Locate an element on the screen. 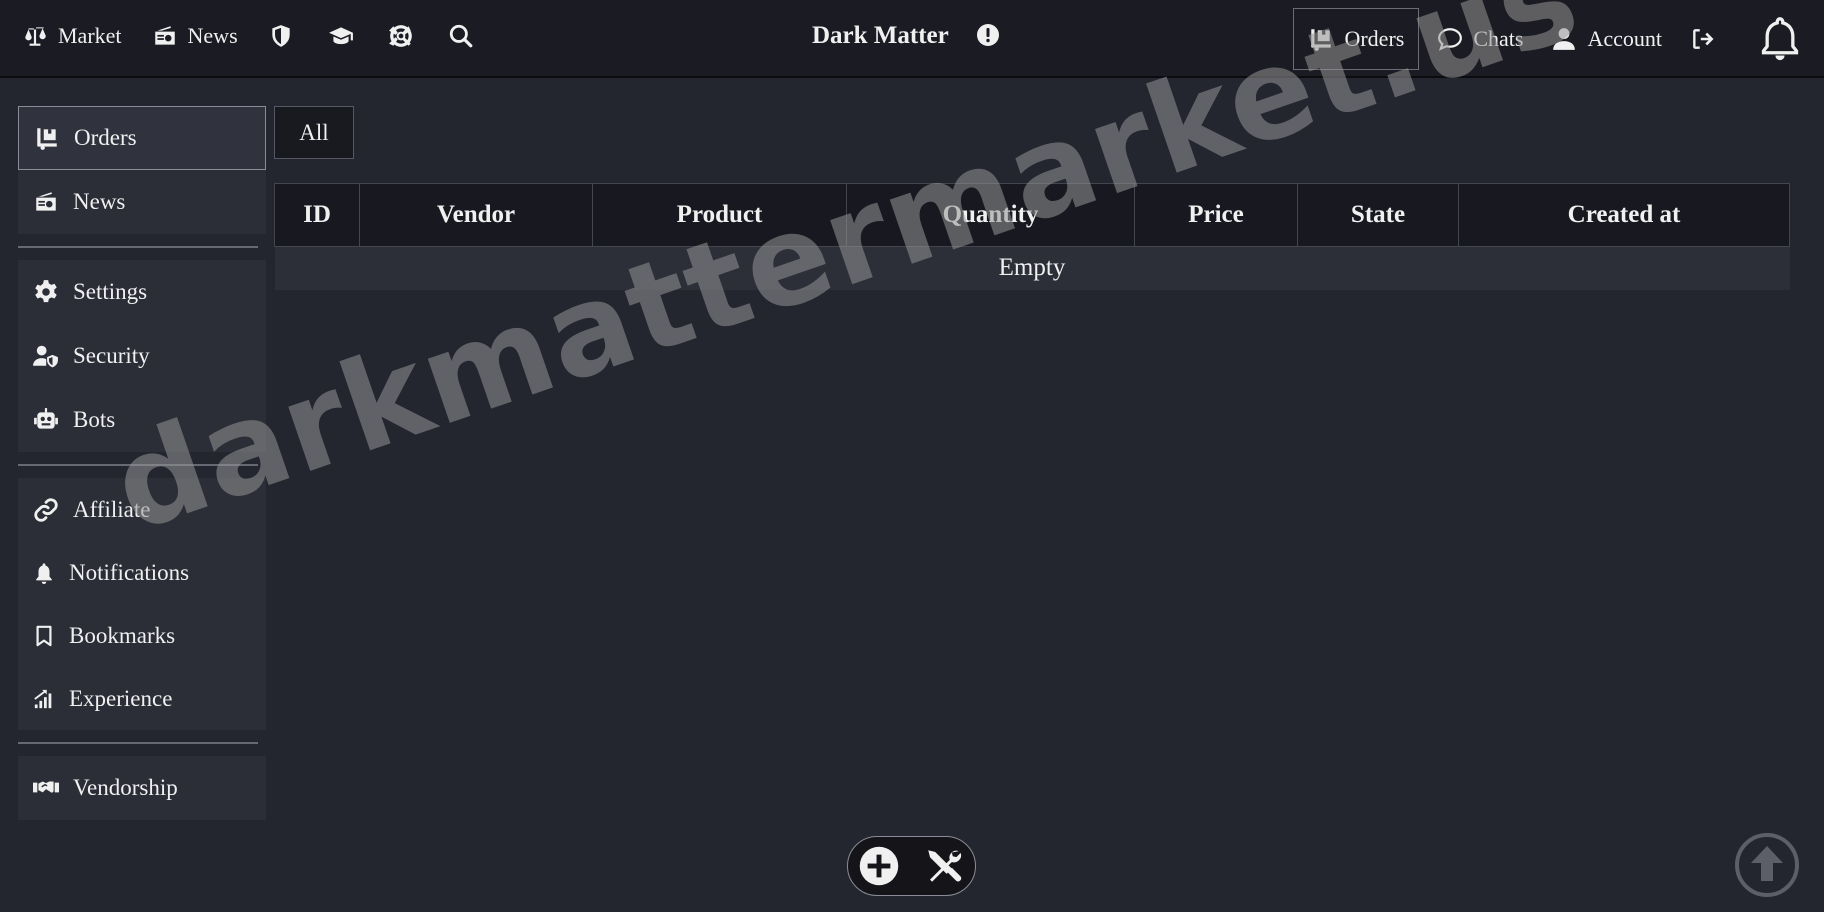 The image size is (1824, 912). sidebar-item-orders: Orders is located at coordinates (142, 138).